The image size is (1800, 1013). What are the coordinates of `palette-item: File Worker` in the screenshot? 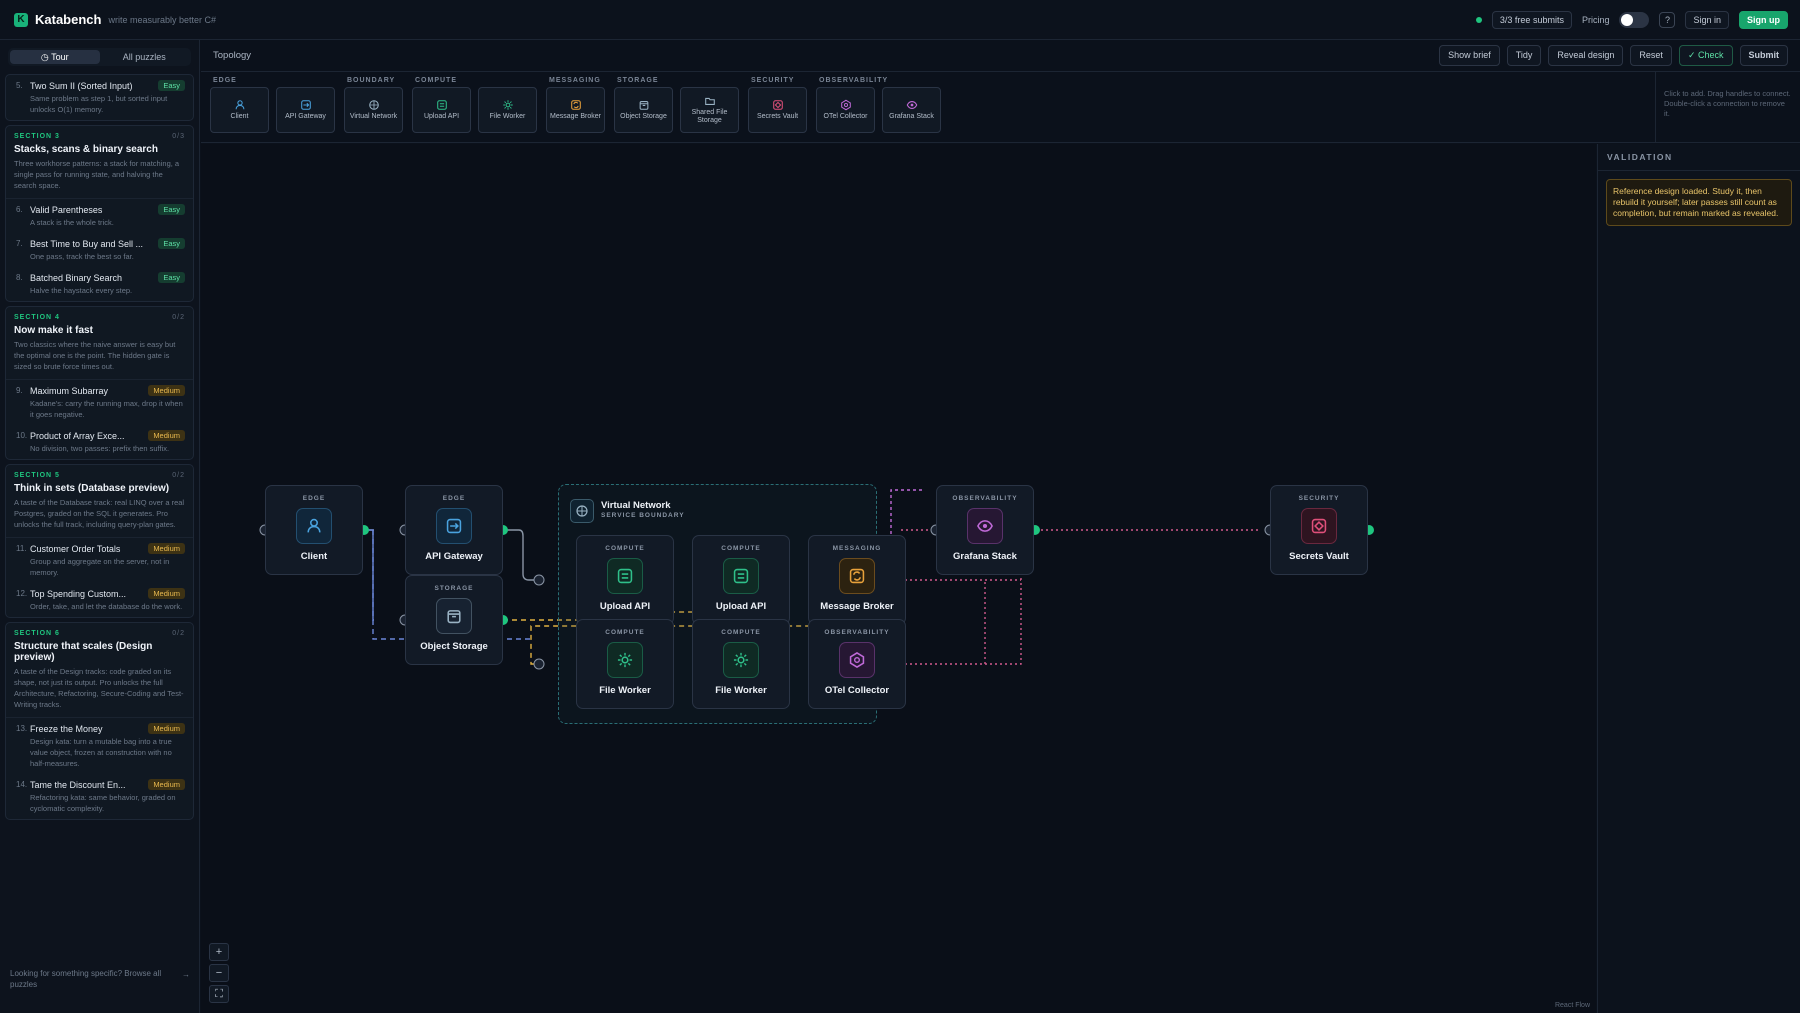 It's located at (507, 110).